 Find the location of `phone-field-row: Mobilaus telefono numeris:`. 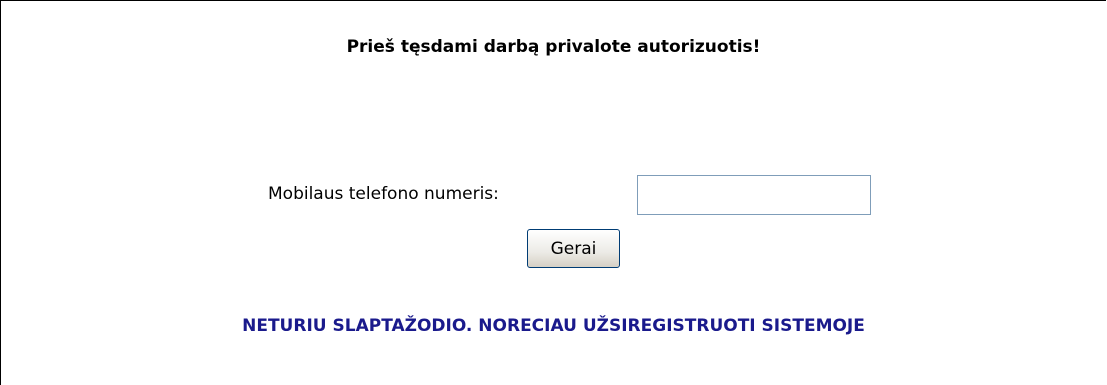

phone-field-row: Mobilaus telefono numeris: is located at coordinates (553, 195).